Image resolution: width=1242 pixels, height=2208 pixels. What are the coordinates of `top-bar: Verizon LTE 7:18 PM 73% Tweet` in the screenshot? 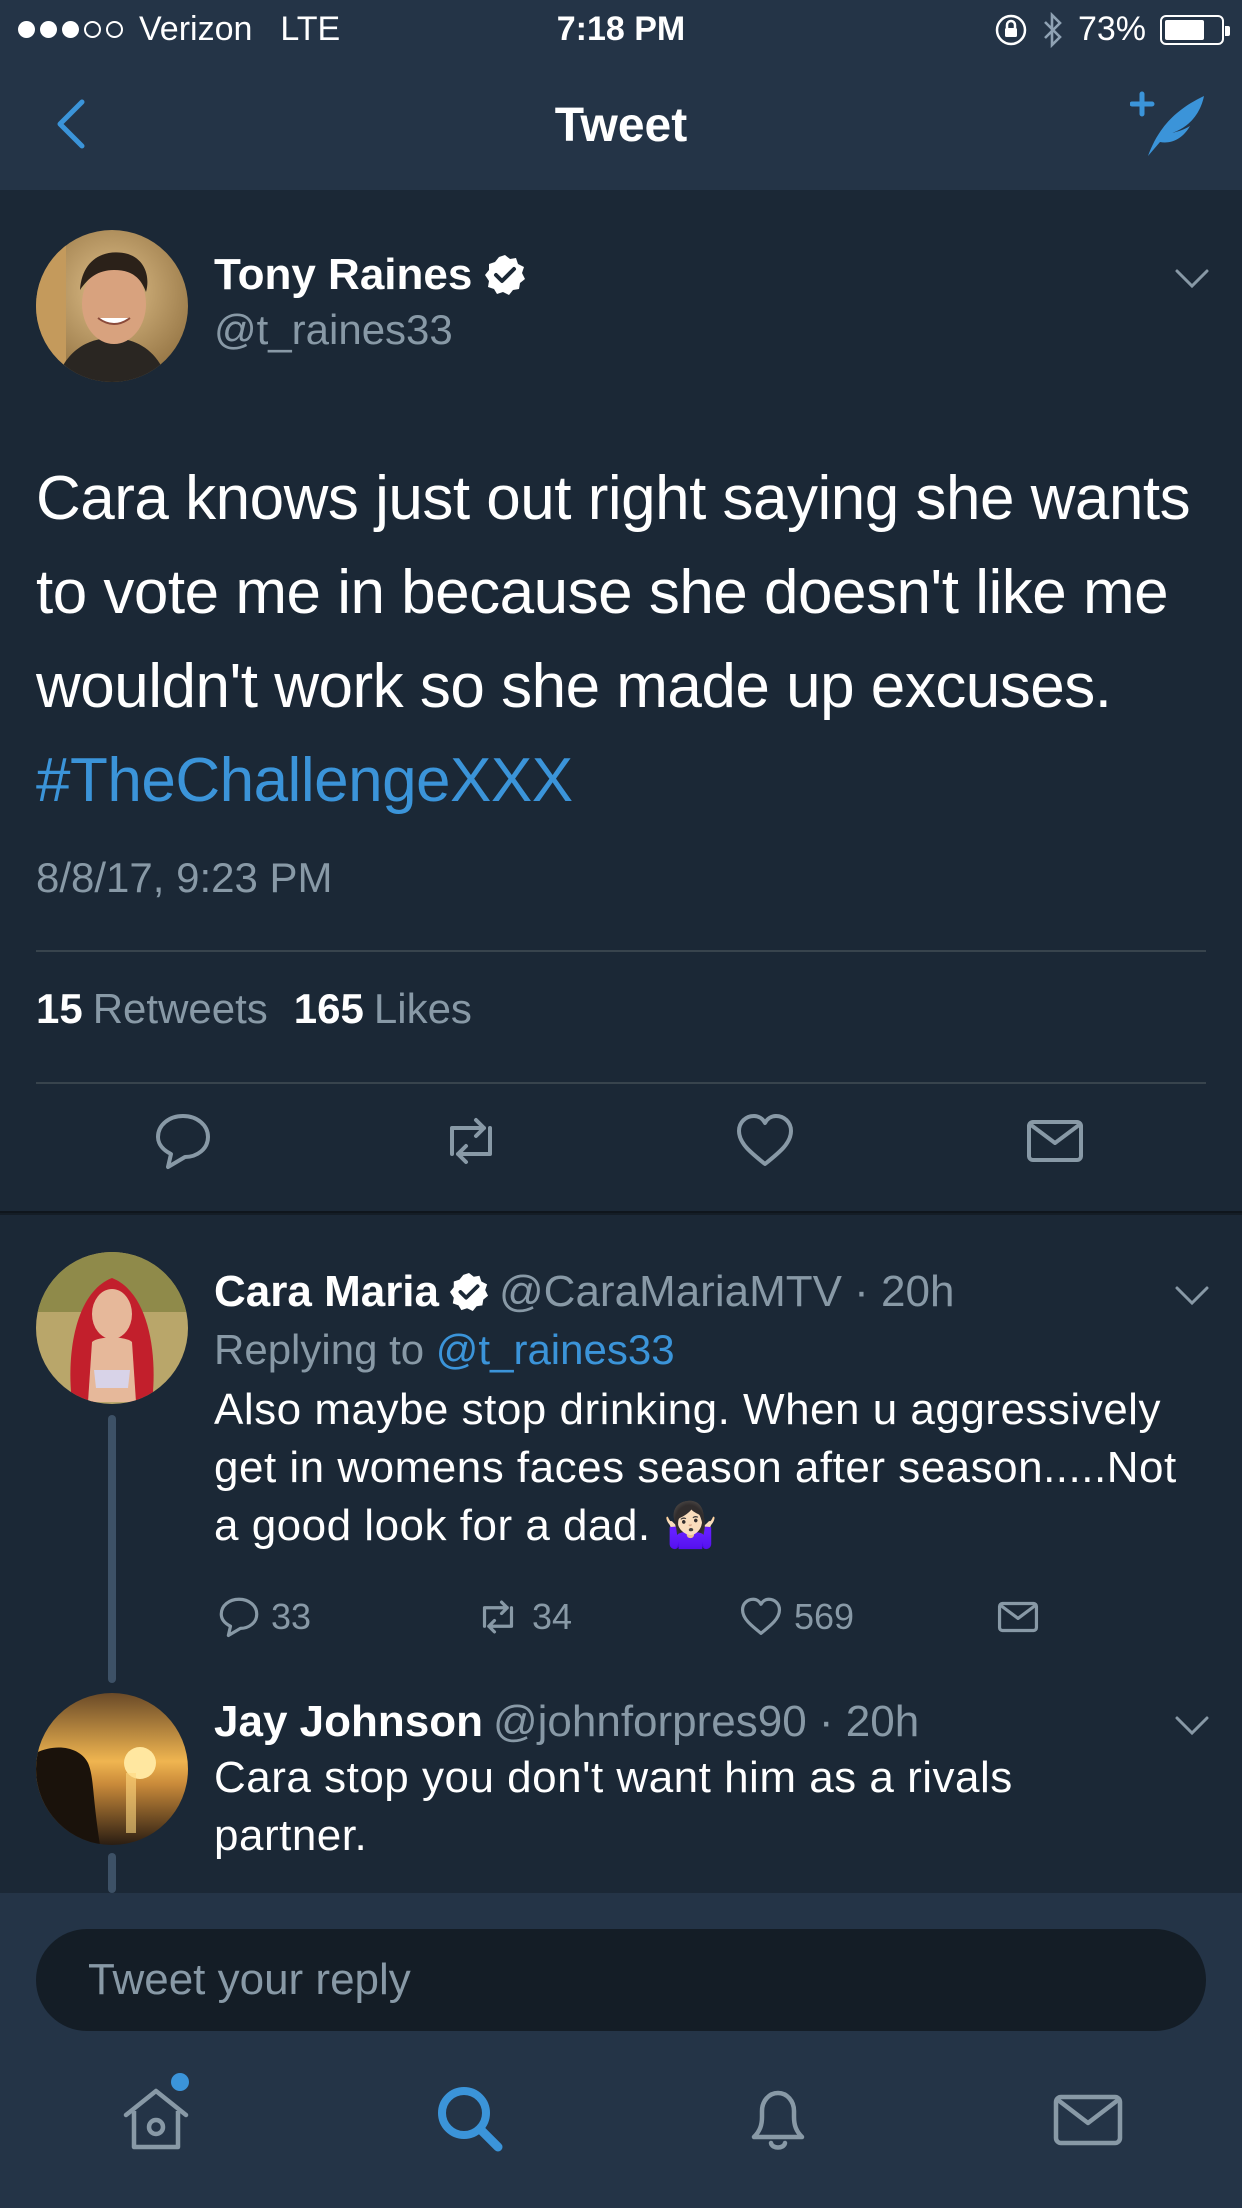 It's located at (621, 95).